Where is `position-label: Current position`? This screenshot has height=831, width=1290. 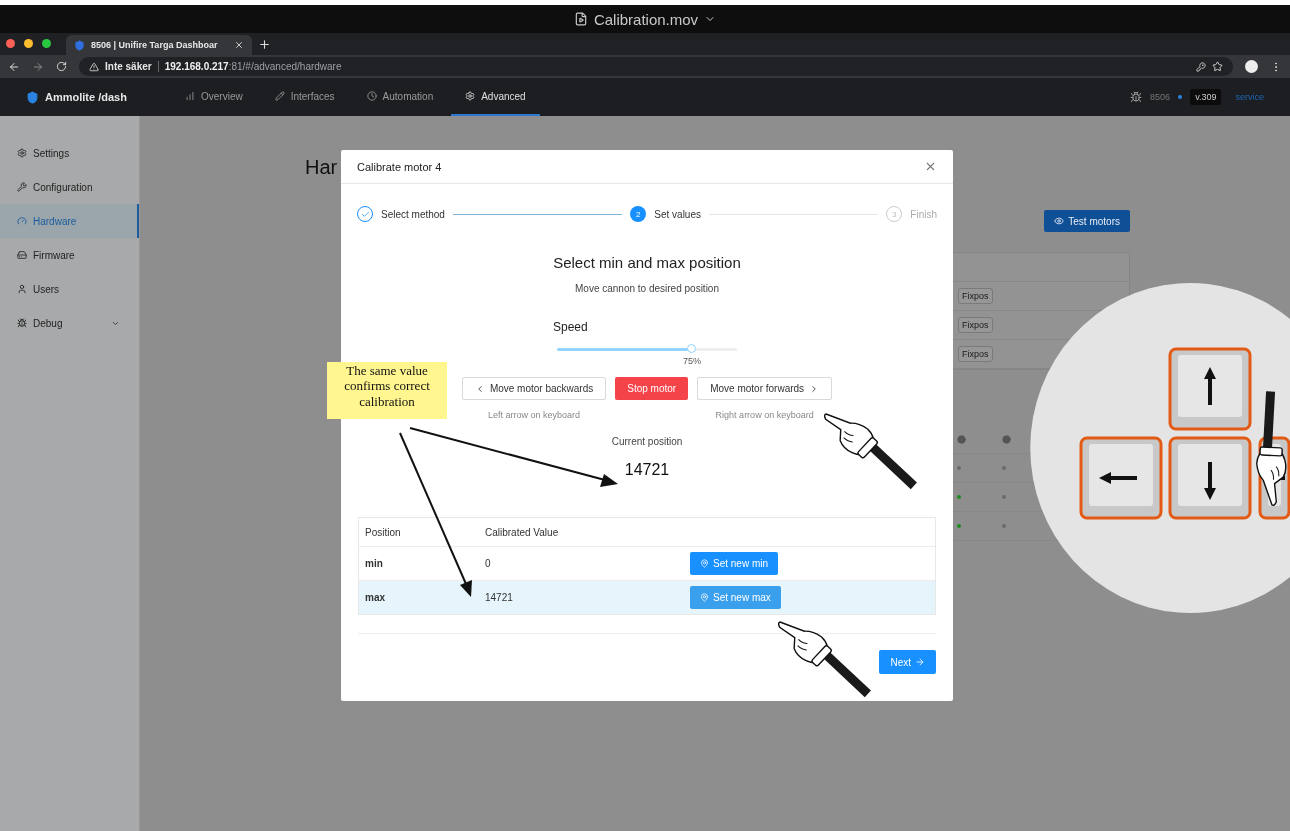
position-label: Current position is located at coordinates (647, 441).